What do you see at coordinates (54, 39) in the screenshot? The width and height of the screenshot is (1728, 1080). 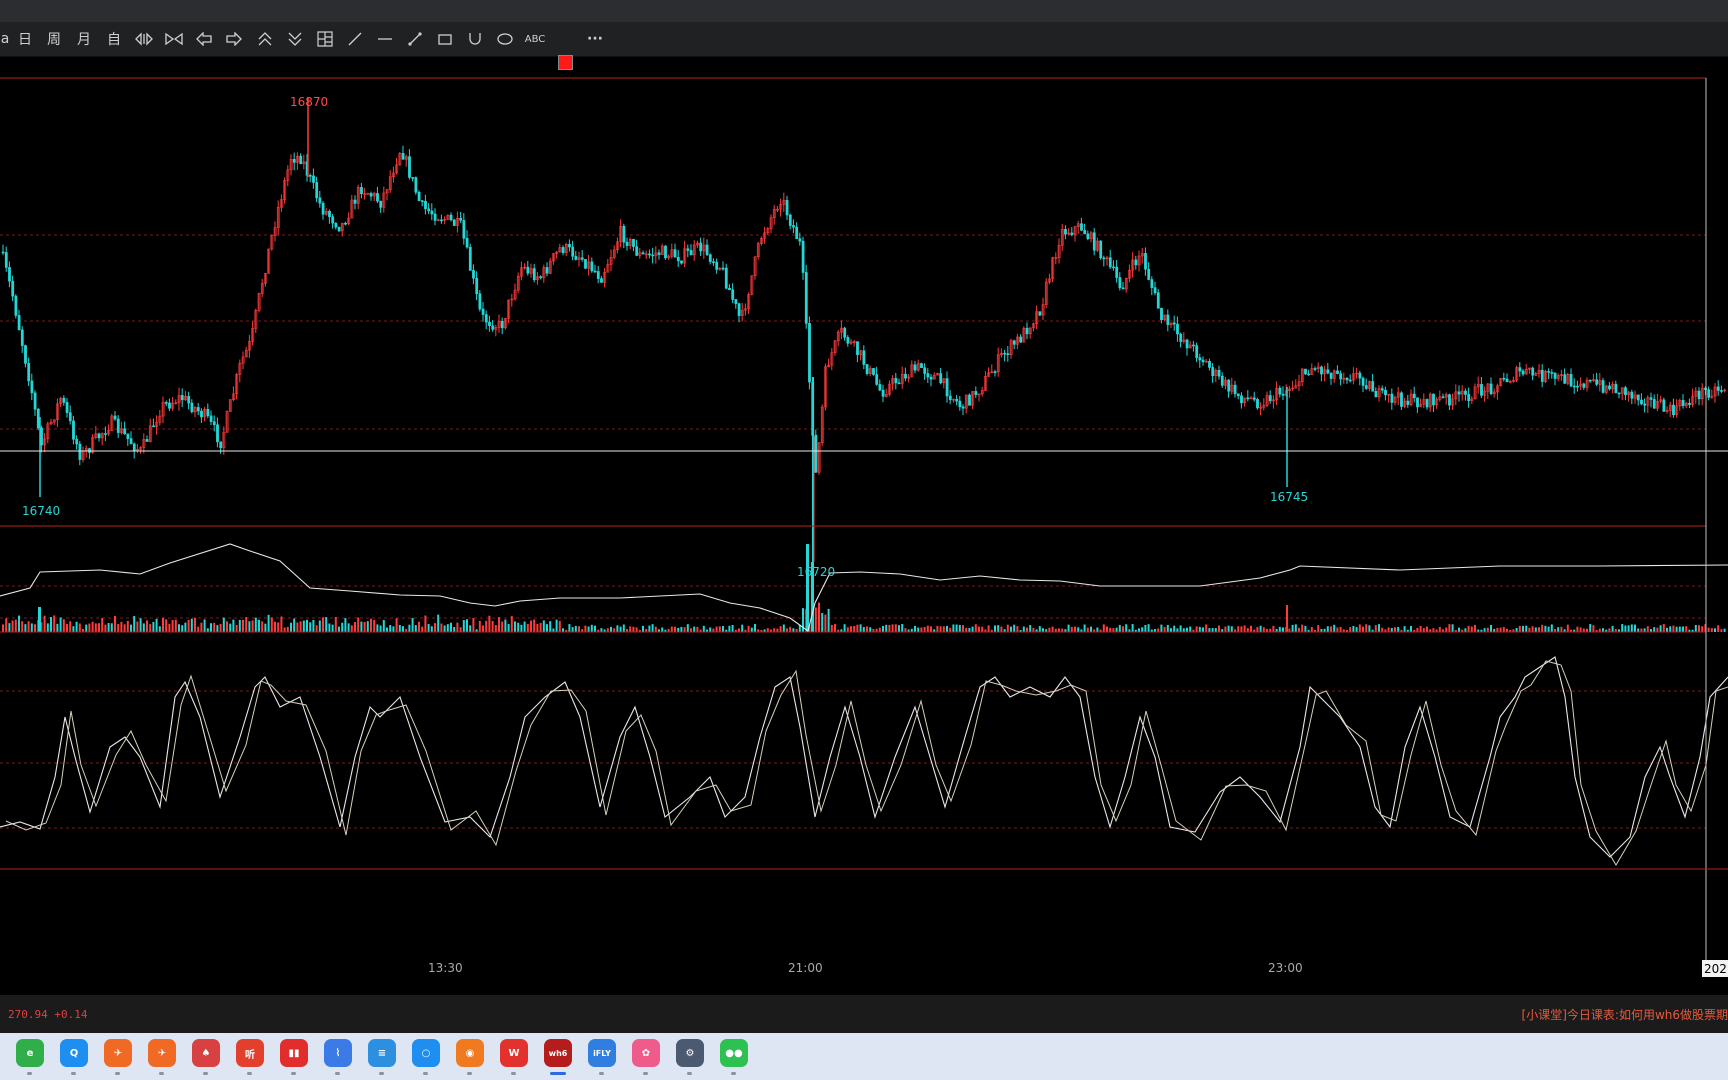 I see `tb-week: 周` at bounding box center [54, 39].